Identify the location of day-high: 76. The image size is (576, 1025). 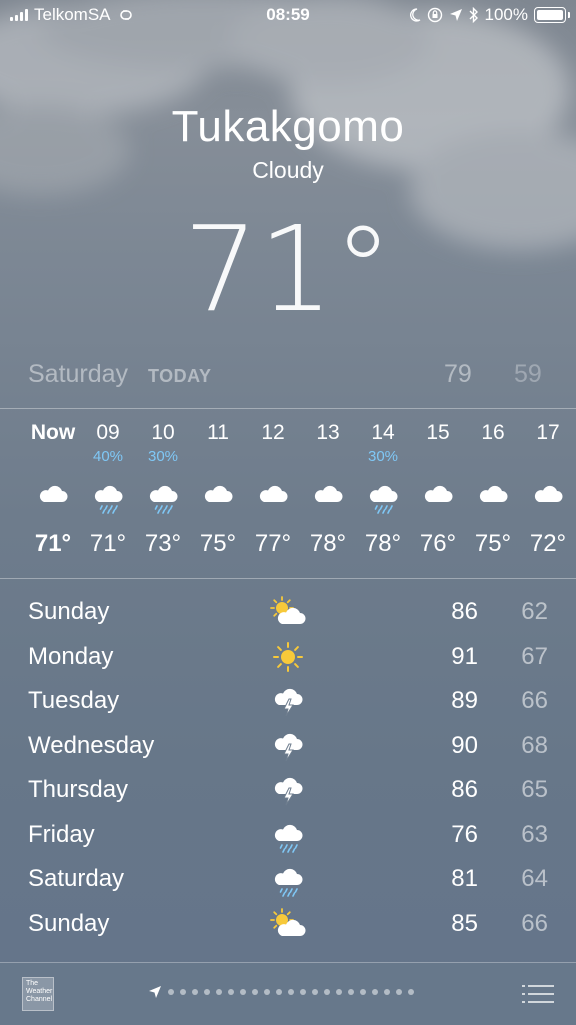
(464, 834).